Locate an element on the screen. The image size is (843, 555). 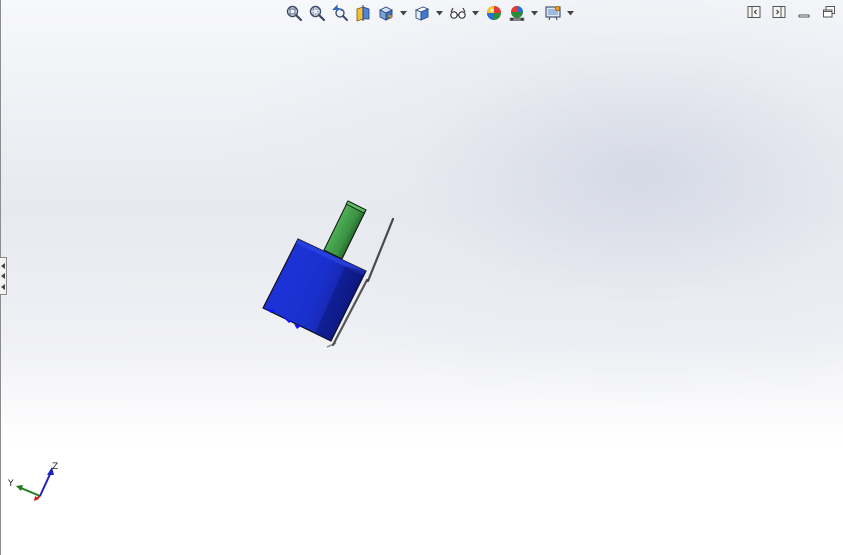
z-axis is located at coordinates (45, 484).